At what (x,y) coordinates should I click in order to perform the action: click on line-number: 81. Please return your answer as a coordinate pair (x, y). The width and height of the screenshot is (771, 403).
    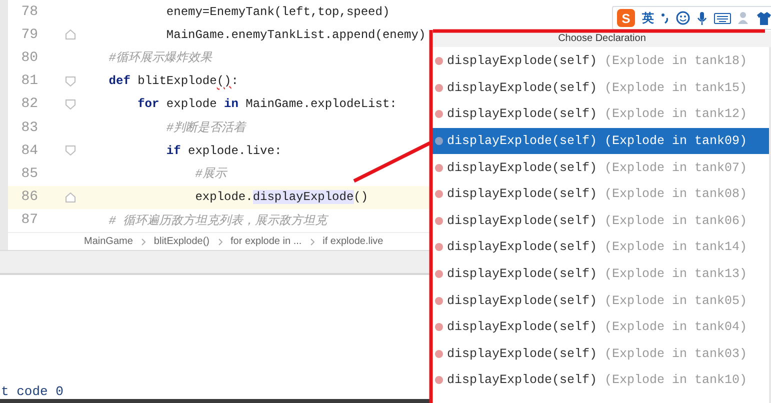
    Looking at the image, I should click on (29, 81).